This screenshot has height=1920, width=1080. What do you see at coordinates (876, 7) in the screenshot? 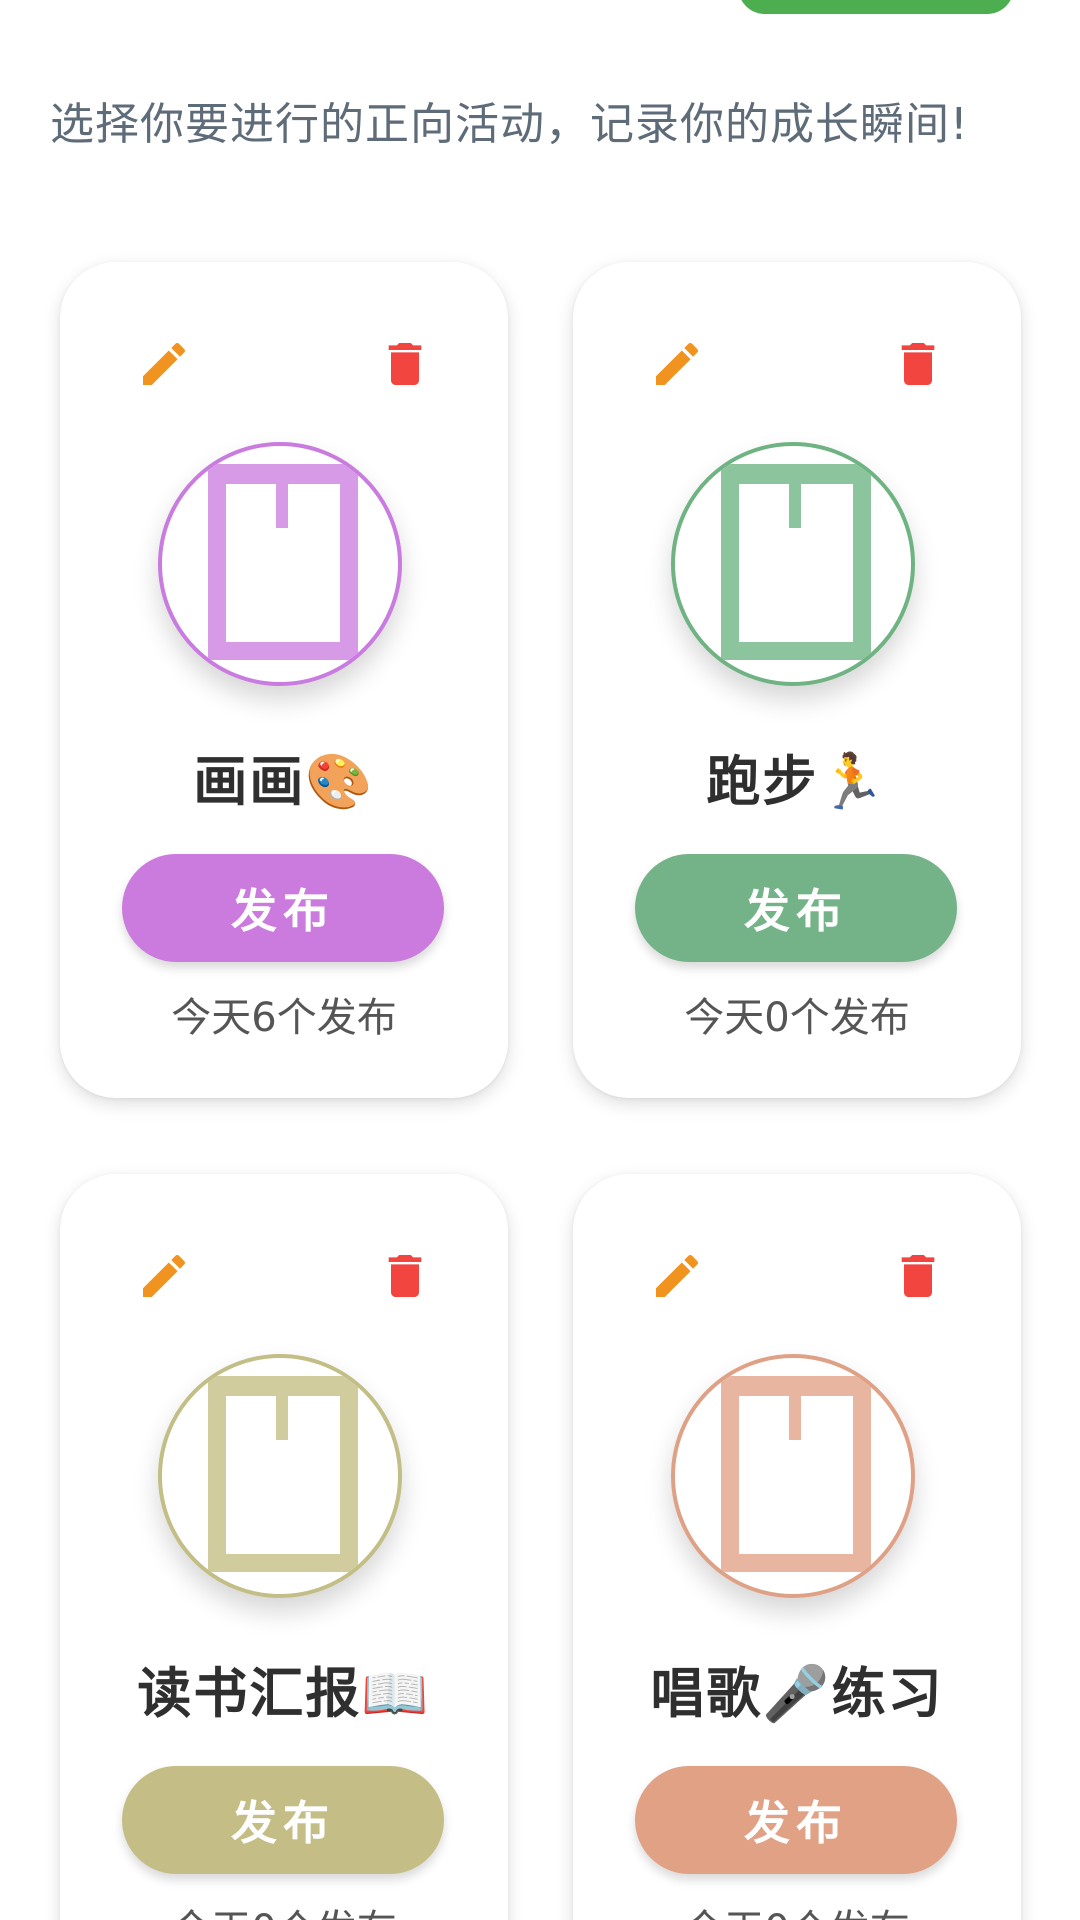
I see `top-action-button` at bounding box center [876, 7].